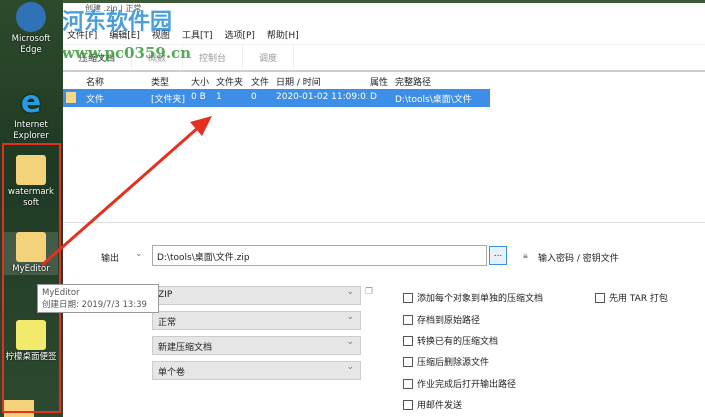 Image resolution: width=705 pixels, height=417 pixels. I want to click on tooltip-title: MyEditor, so click(61, 293).